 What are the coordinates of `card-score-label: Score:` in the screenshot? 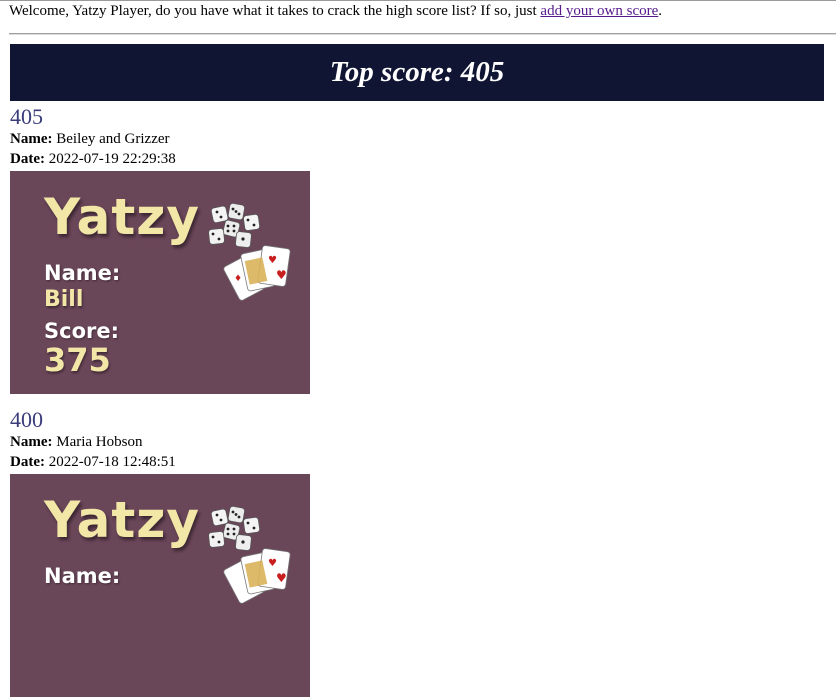 It's located at (81, 331).